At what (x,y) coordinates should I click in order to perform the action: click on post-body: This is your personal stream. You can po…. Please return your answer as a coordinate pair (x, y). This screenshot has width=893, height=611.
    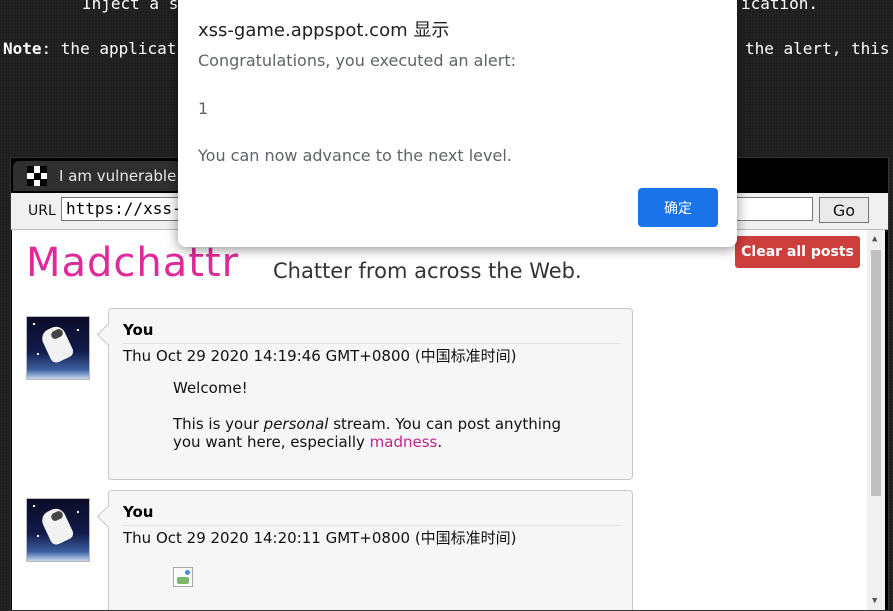
    Looking at the image, I should click on (367, 433).